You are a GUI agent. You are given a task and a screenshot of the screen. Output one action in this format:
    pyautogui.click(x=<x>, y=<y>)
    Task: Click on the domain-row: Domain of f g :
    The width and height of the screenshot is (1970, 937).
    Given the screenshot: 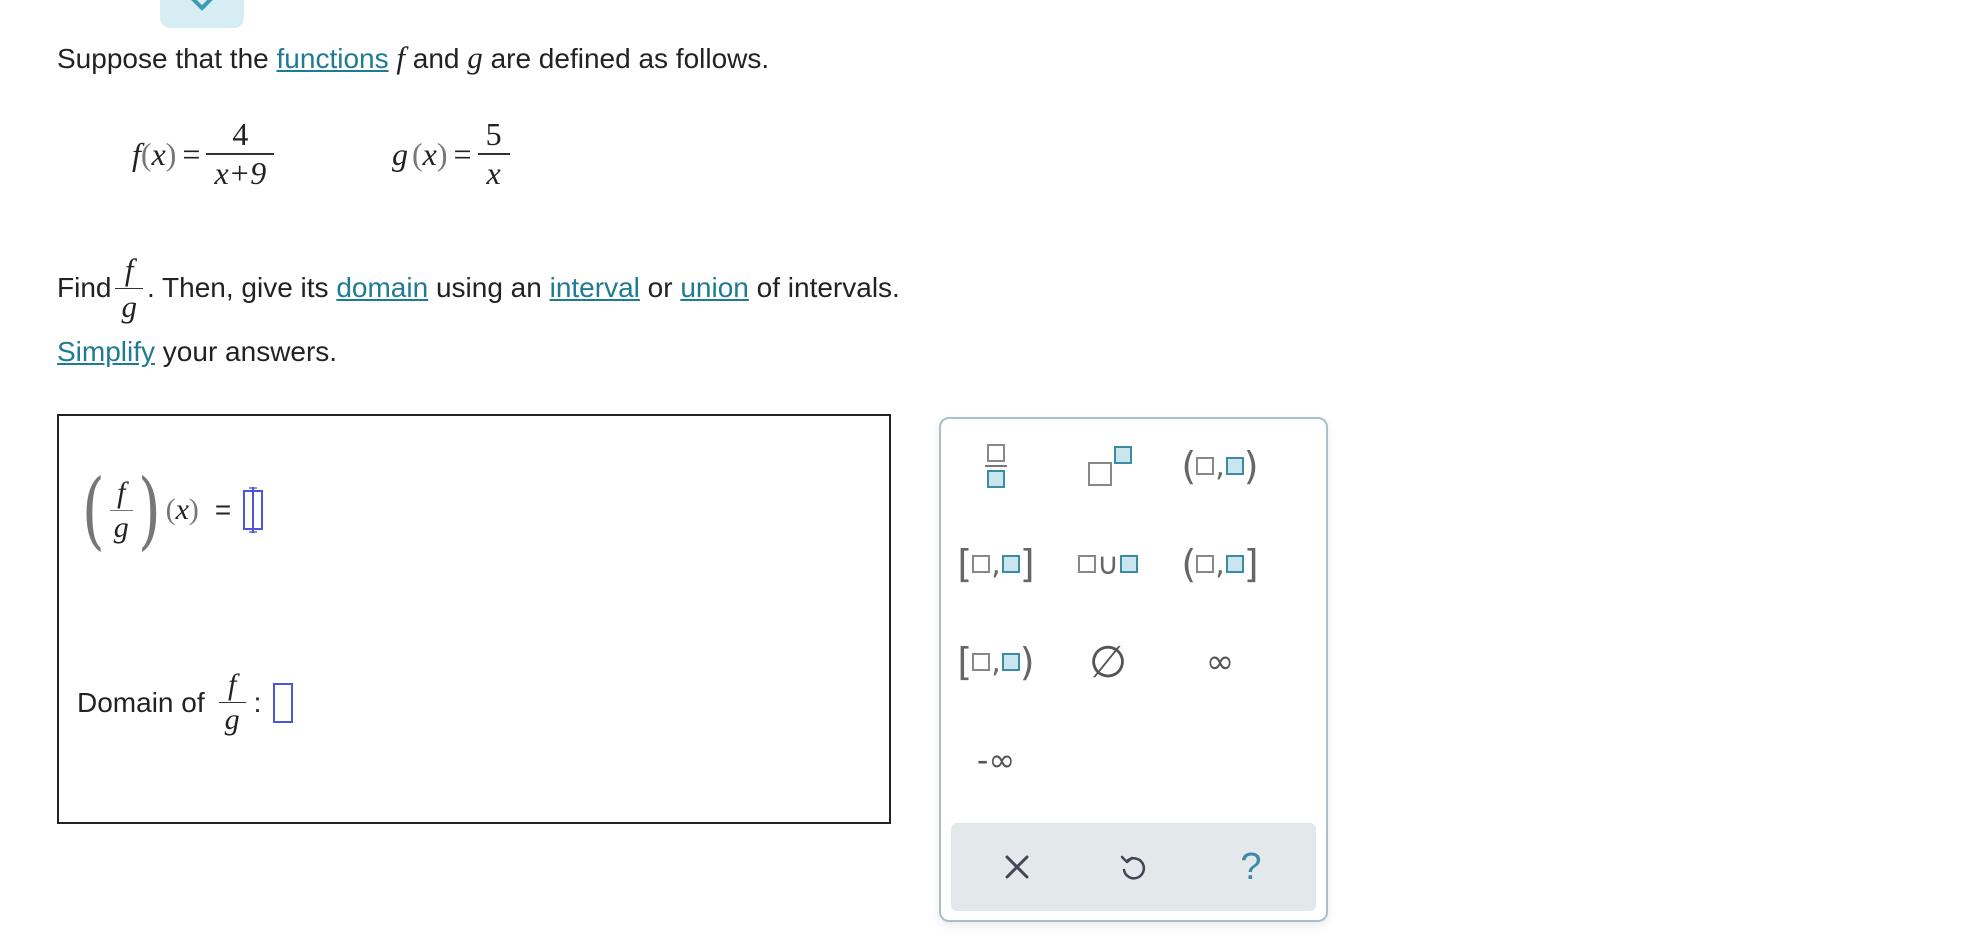 What is the action you would take?
    pyautogui.click(x=185, y=702)
    